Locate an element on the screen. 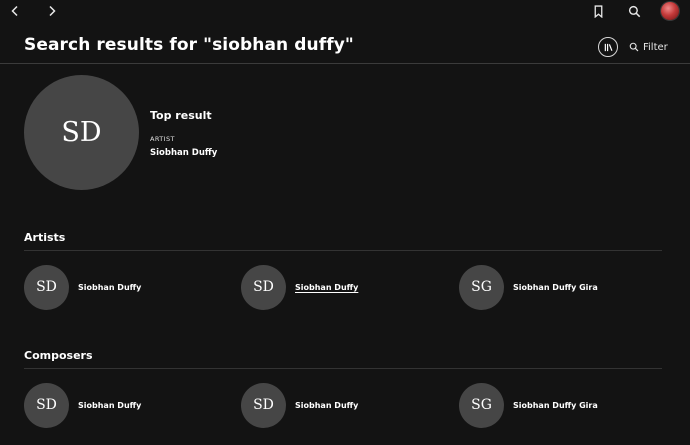  top-result-initials: SD is located at coordinates (81, 132).